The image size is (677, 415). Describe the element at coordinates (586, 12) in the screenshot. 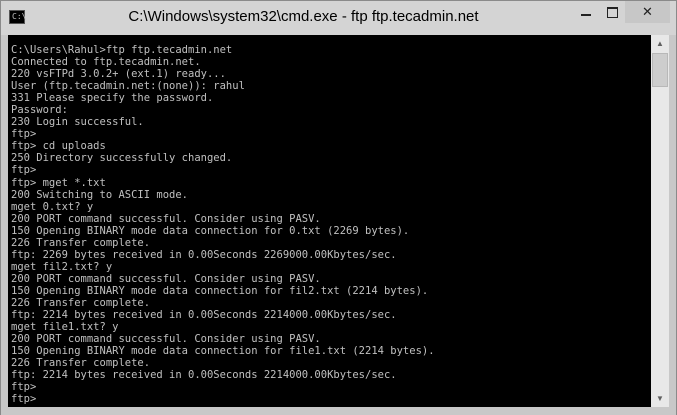

I see `minimize-button` at that location.